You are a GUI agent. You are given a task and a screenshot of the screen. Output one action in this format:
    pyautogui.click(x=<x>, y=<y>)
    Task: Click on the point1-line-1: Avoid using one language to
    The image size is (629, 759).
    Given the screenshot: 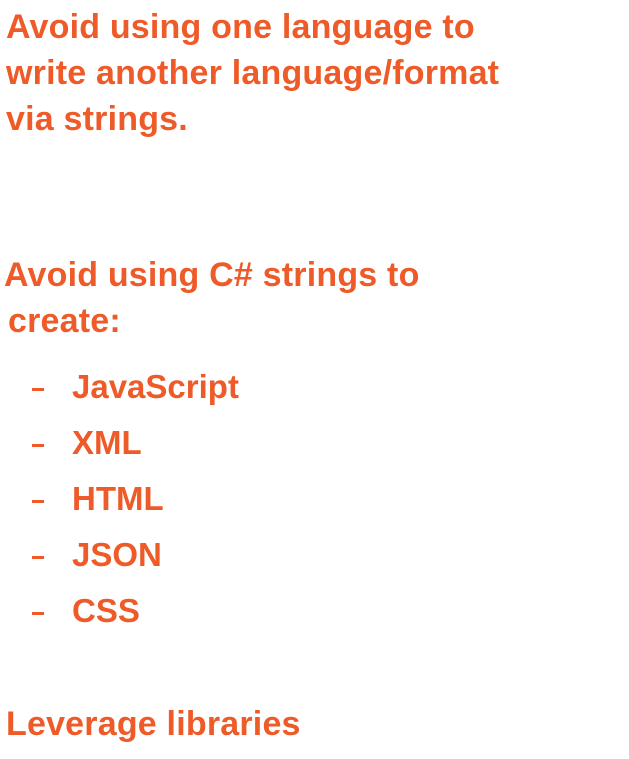 What is the action you would take?
    pyautogui.click(x=240, y=27)
    